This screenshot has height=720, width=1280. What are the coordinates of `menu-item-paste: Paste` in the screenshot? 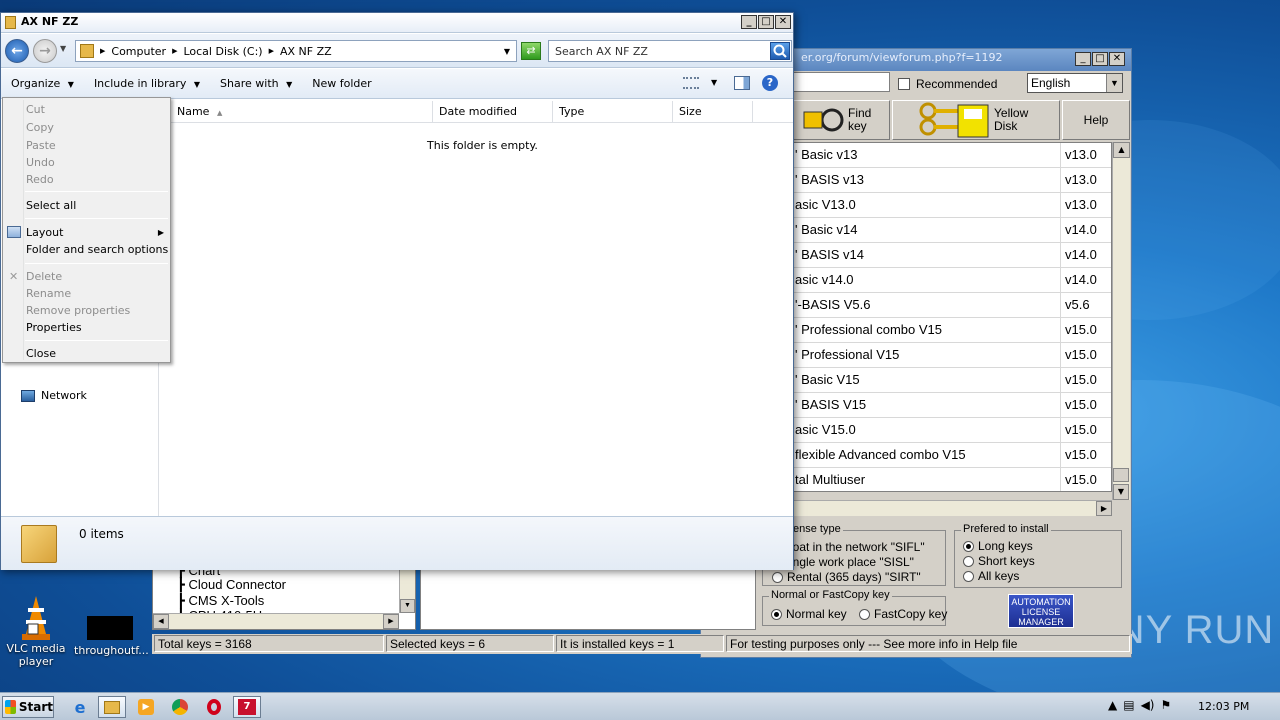 It's located at (86, 145).